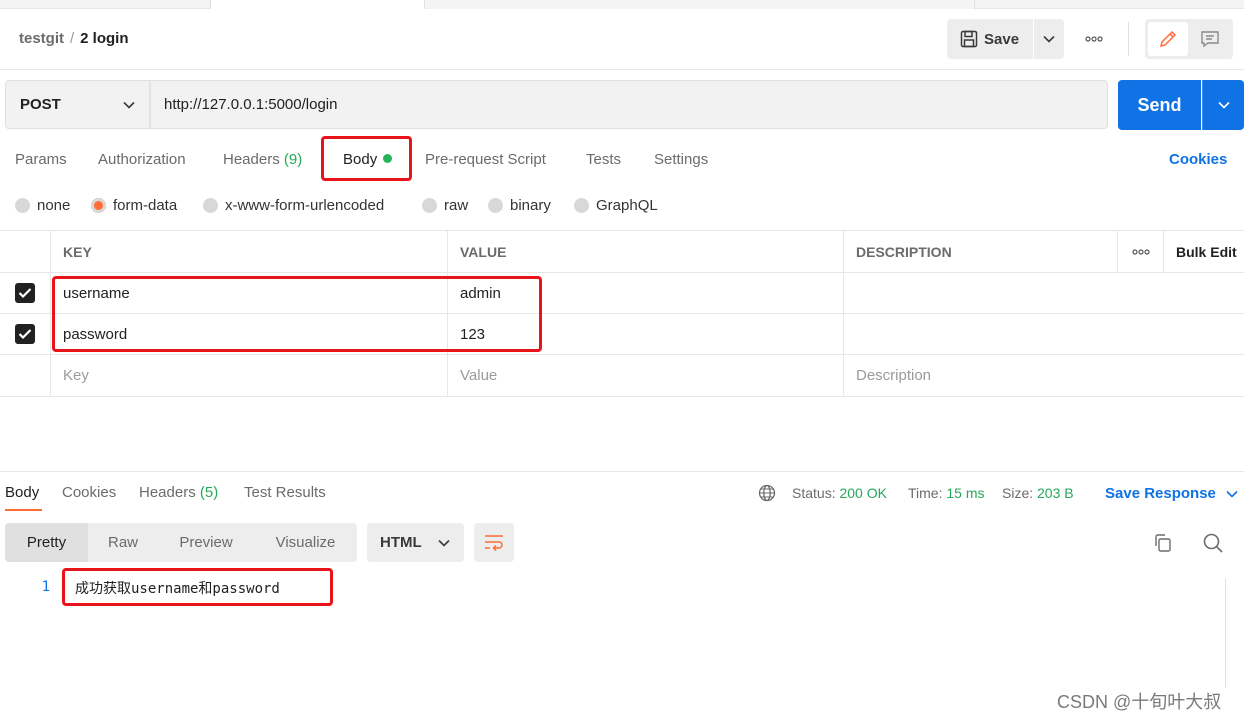 The height and width of the screenshot is (718, 1244). Describe the element at coordinates (767, 493) in the screenshot. I see `globe-icon` at that location.